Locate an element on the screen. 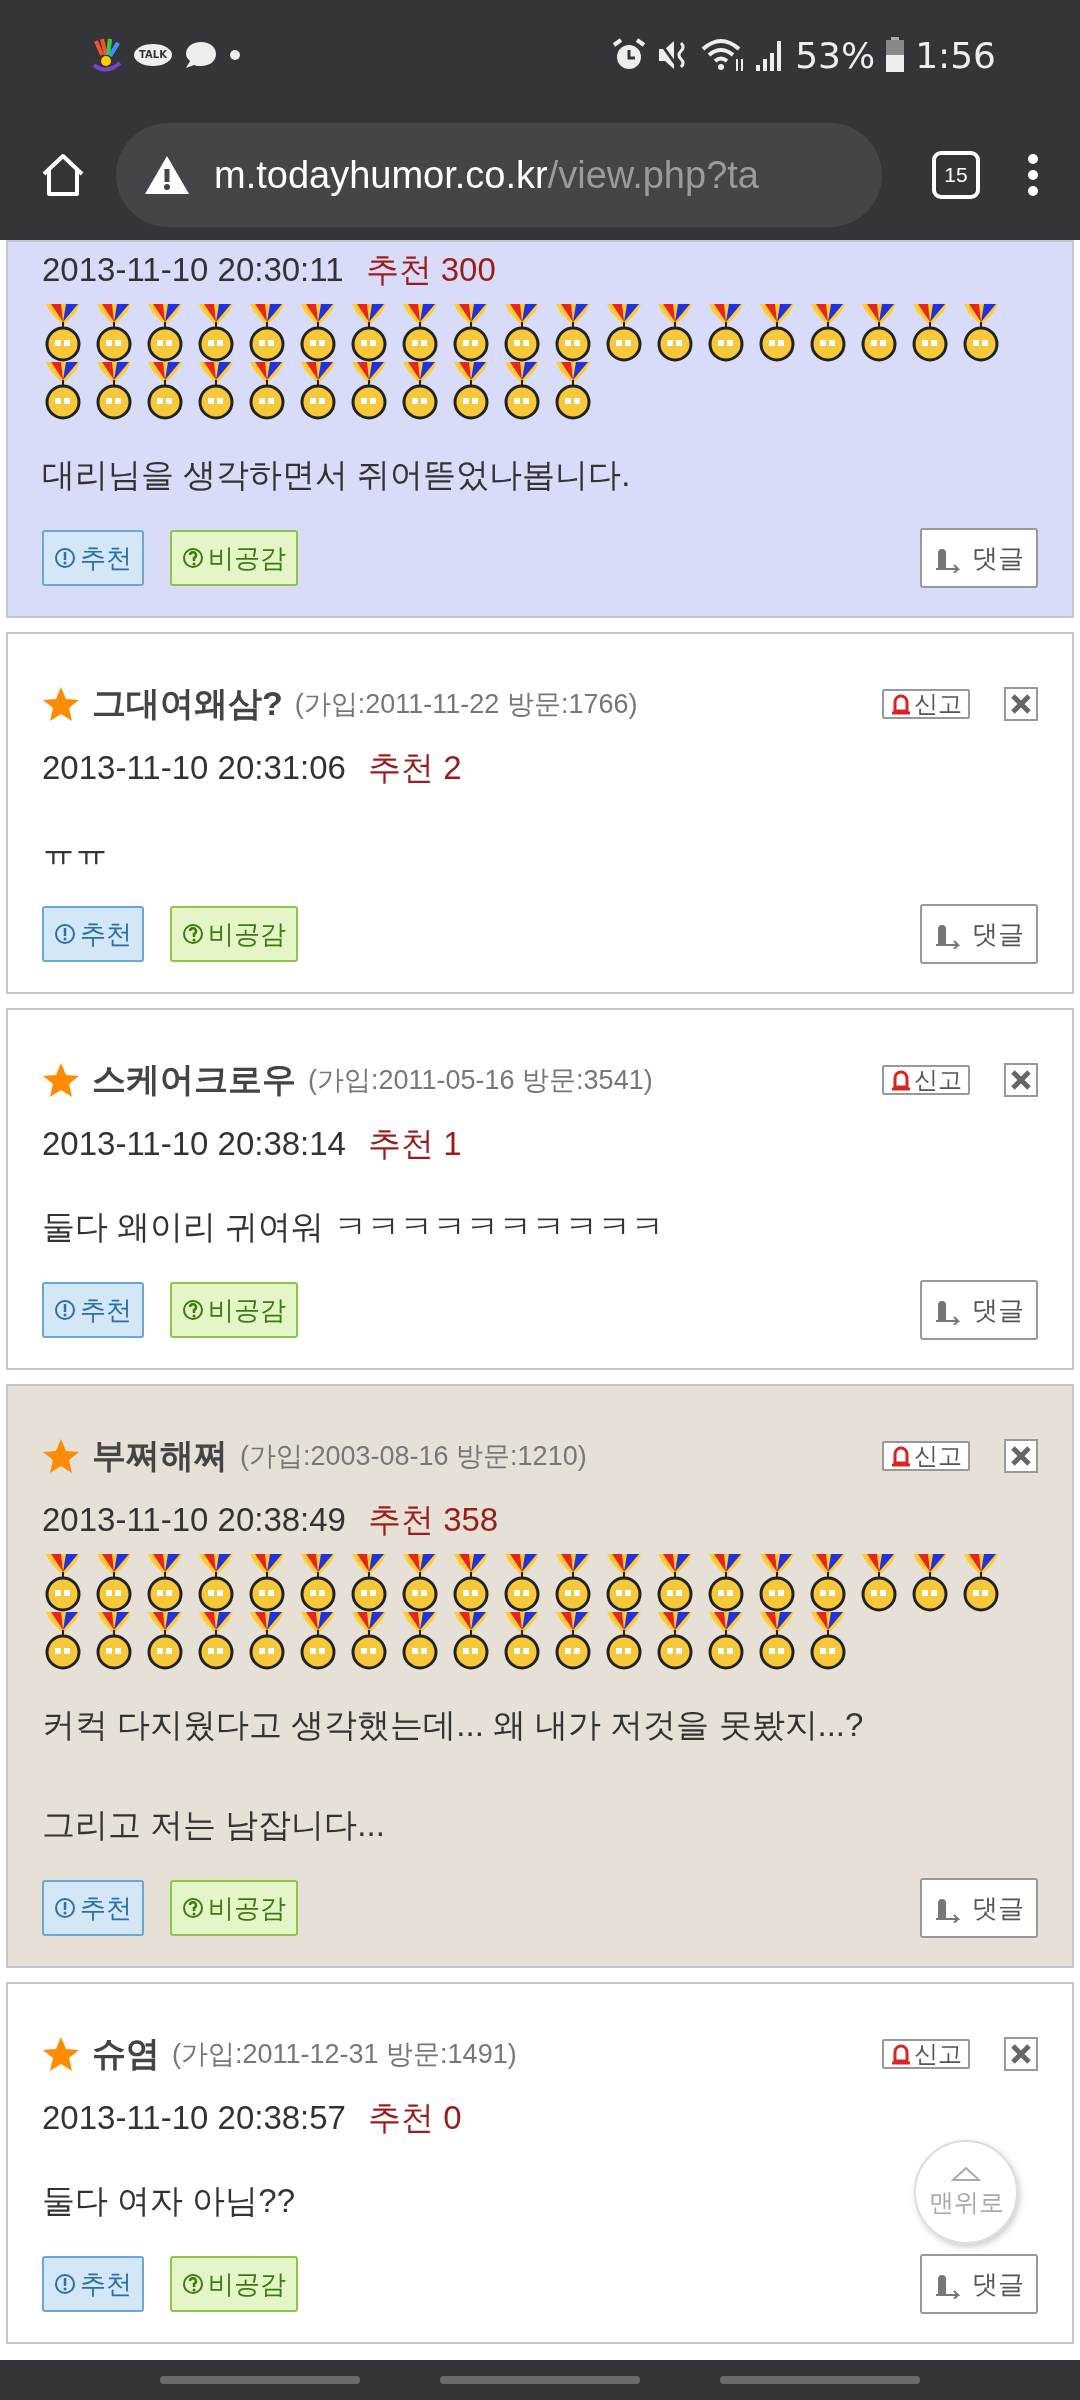  up-triangle-icon is located at coordinates (966, 2173).